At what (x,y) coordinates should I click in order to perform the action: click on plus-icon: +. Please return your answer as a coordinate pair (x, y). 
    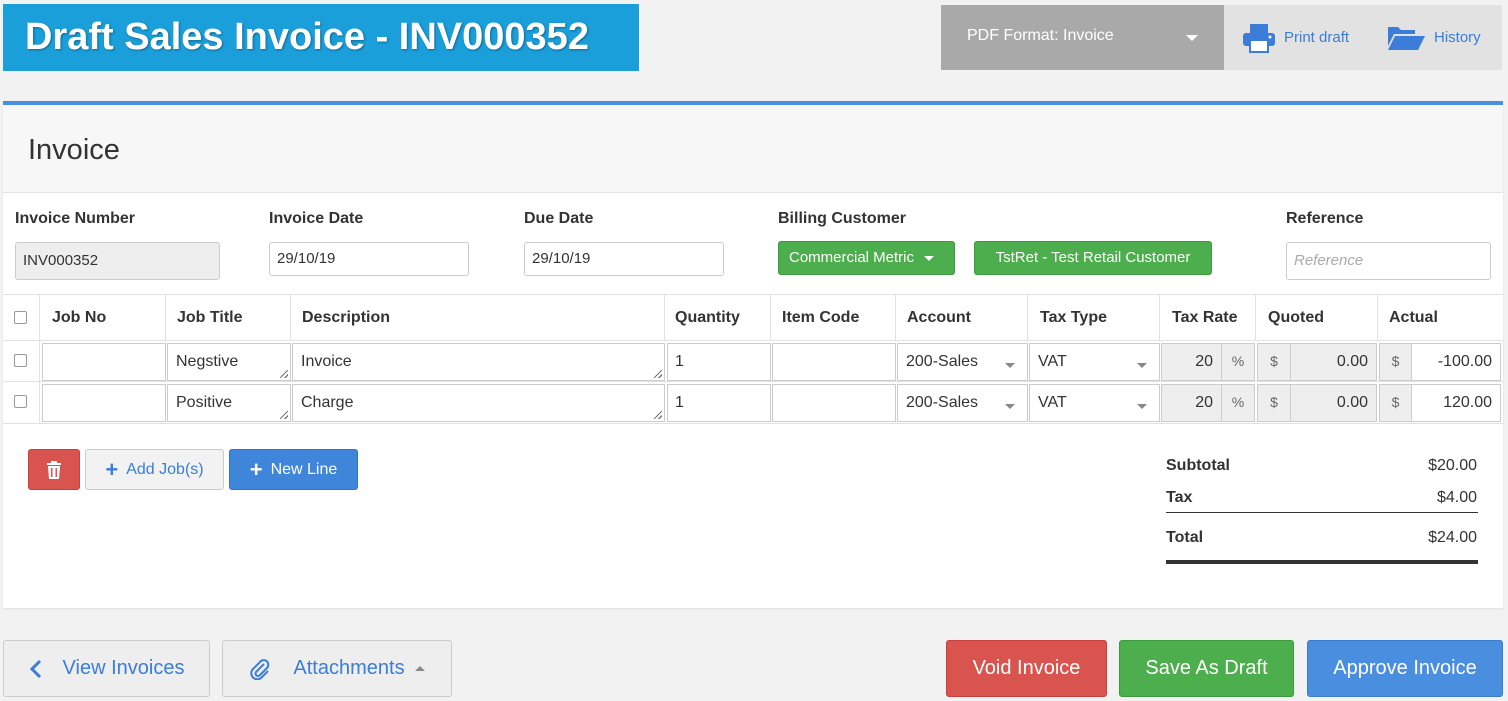
    Looking at the image, I should click on (256, 469).